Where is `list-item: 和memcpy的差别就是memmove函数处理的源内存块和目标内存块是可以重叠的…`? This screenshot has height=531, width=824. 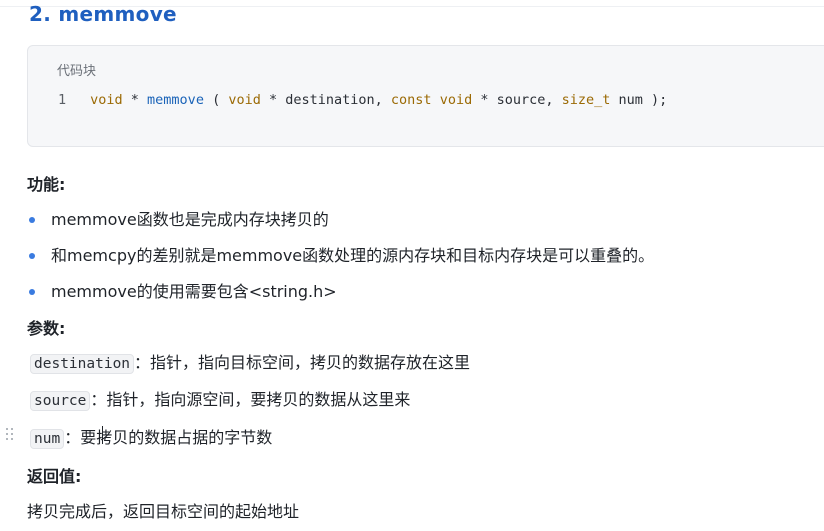 list-item: 和memcpy的差别就是memmove函数处理的源内存块和目标内存块是可以重叠的… is located at coordinates (341, 254).